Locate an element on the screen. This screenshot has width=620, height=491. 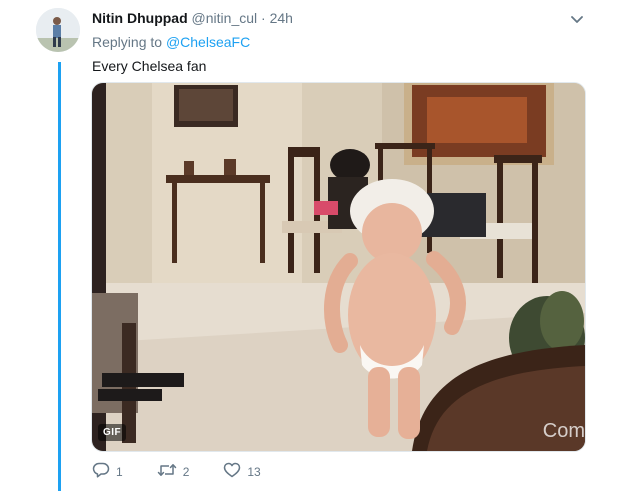
thread-line is located at coordinates (59, 276).